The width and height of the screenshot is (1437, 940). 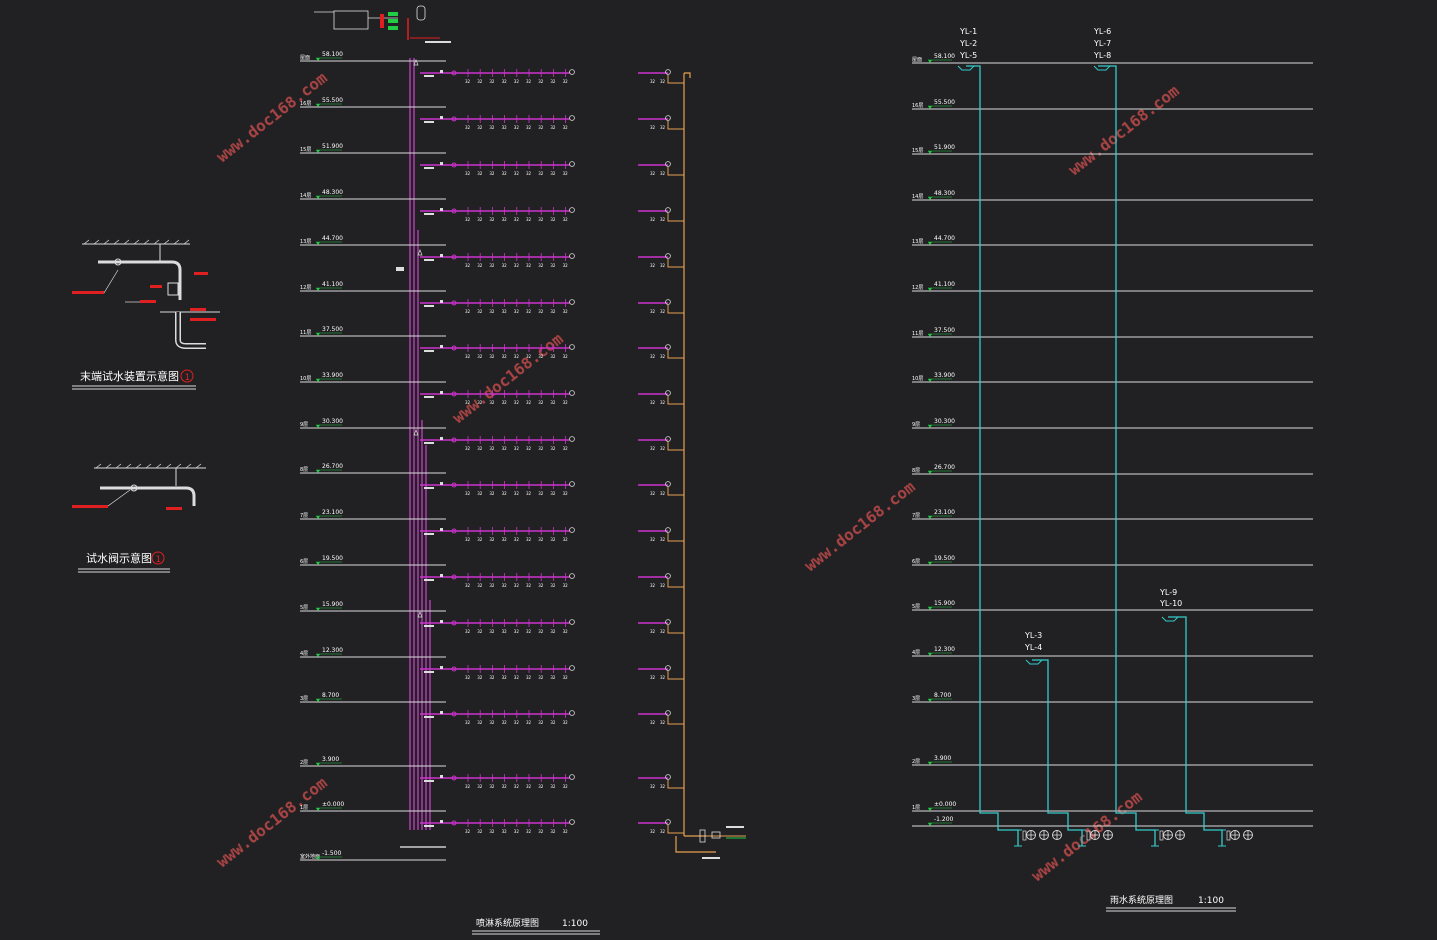 I want to click on elevation-value: 41.100, so click(x=944, y=284).